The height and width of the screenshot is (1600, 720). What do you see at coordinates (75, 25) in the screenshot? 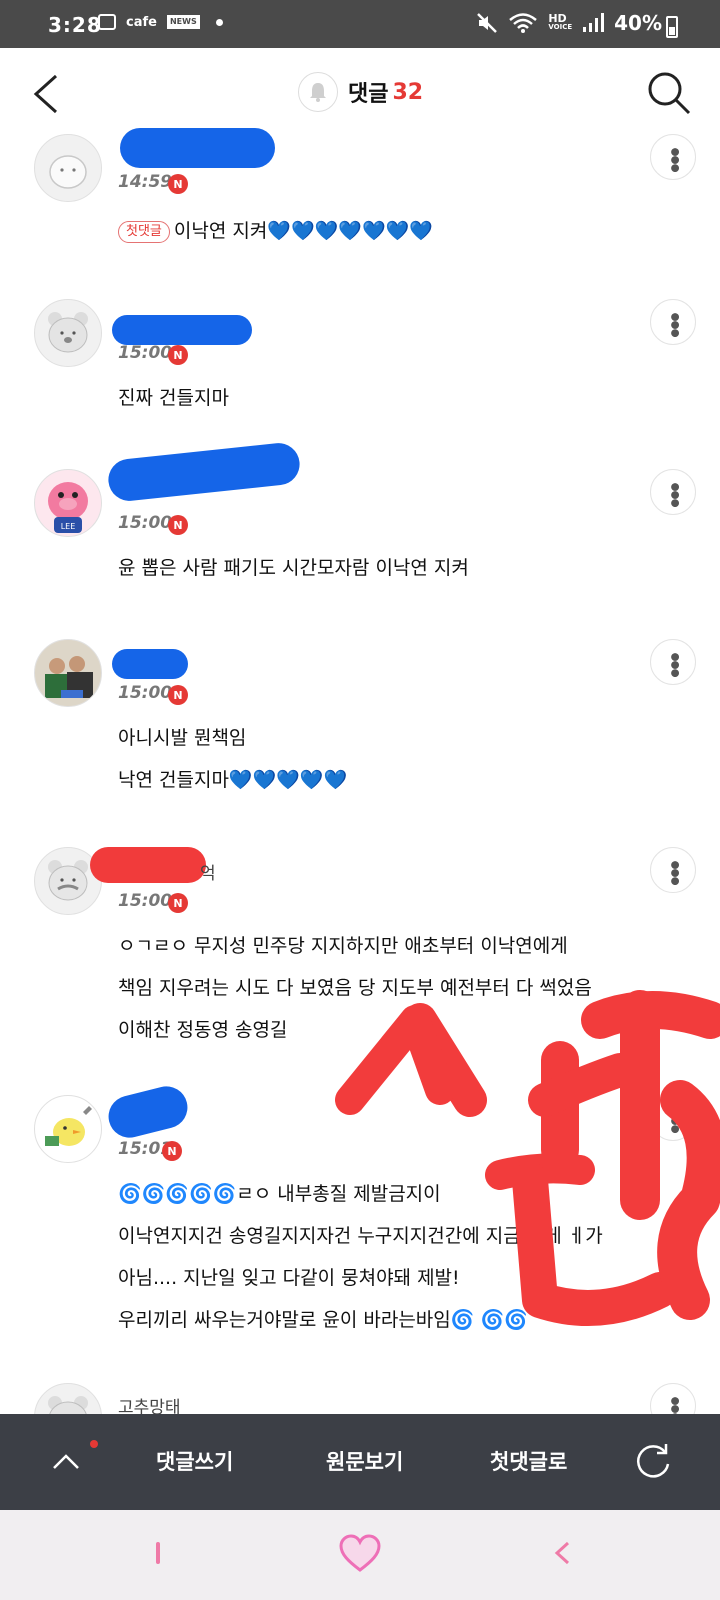
I see `status-time: 3:28` at bounding box center [75, 25].